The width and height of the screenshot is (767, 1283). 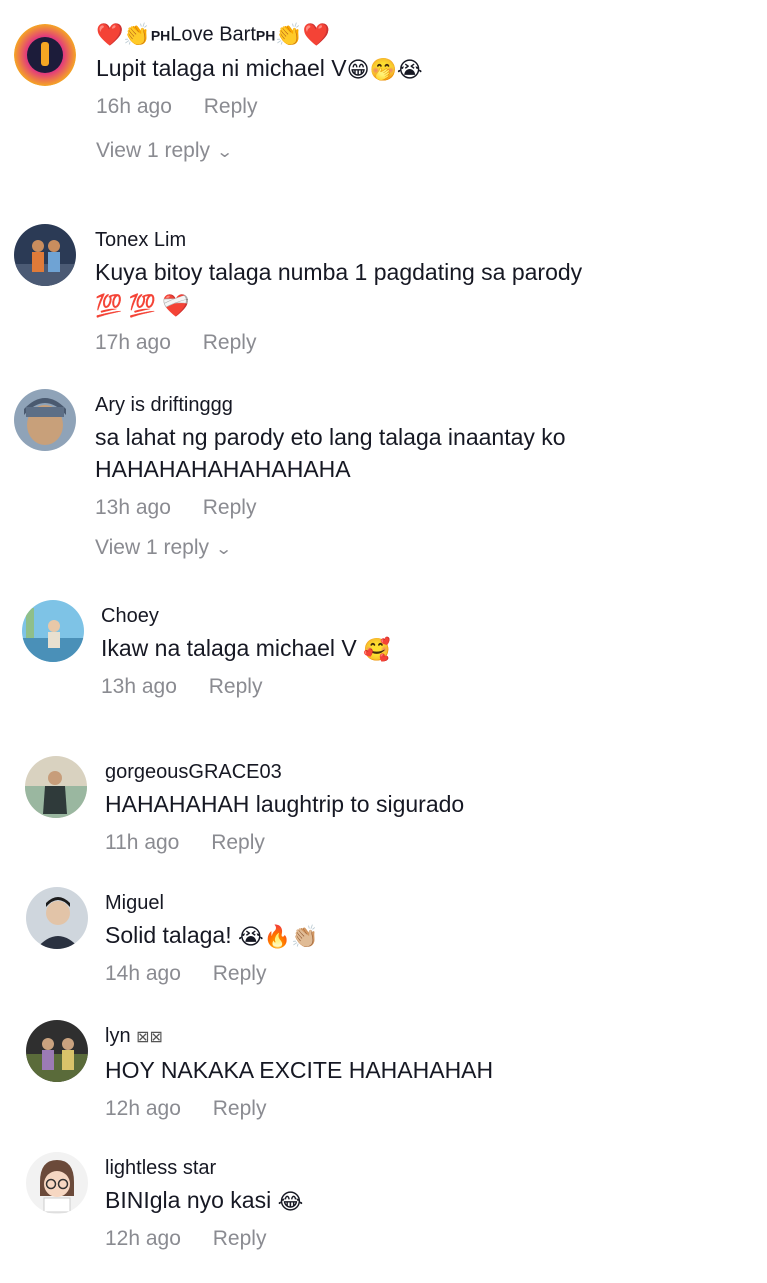 What do you see at coordinates (375, 405) in the screenshot?
I see `comment-username: Ary is driftinggg` at bounding box center [375, 405].